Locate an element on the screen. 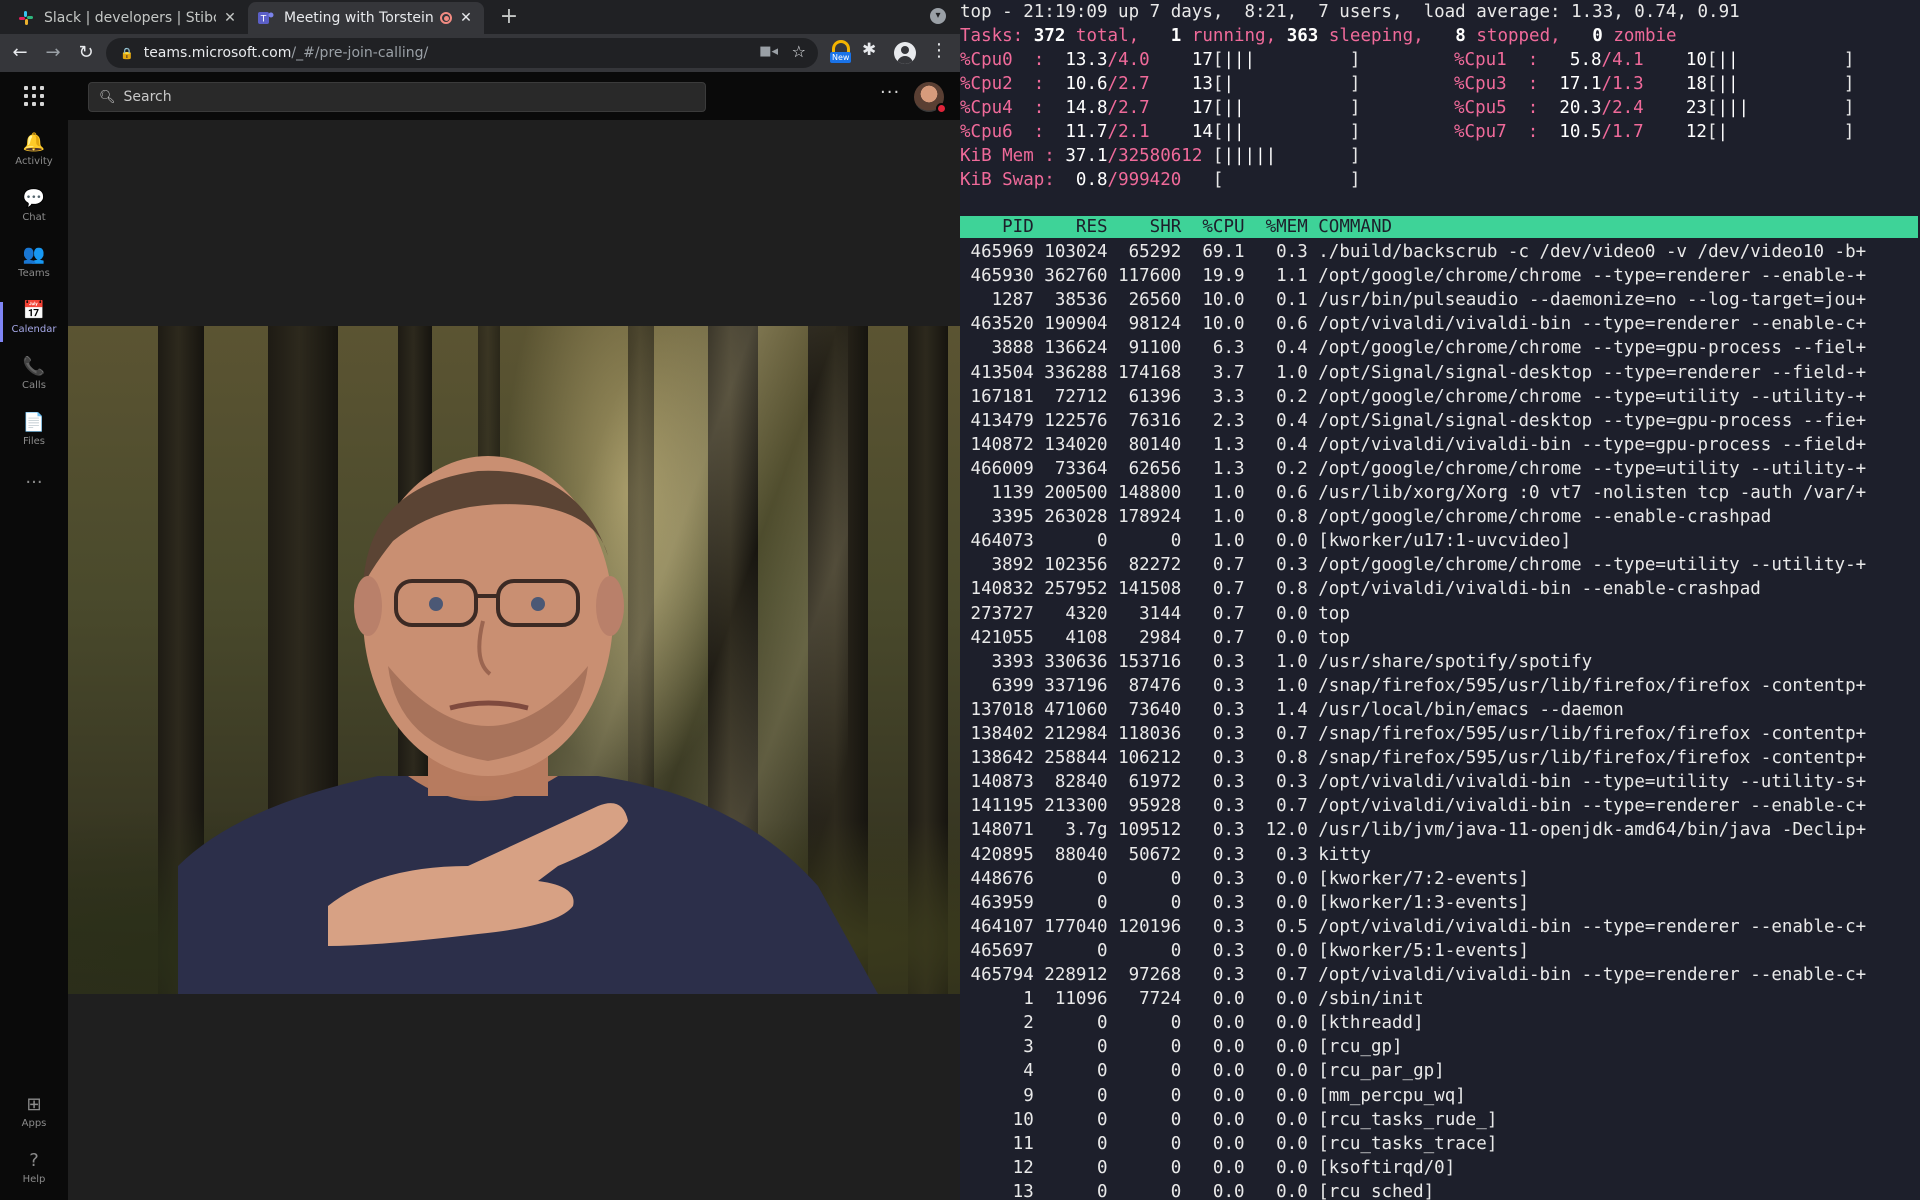 The image size is (1920, 1200). column-header-command: COMMAND is located at coordinates (1350, 227).